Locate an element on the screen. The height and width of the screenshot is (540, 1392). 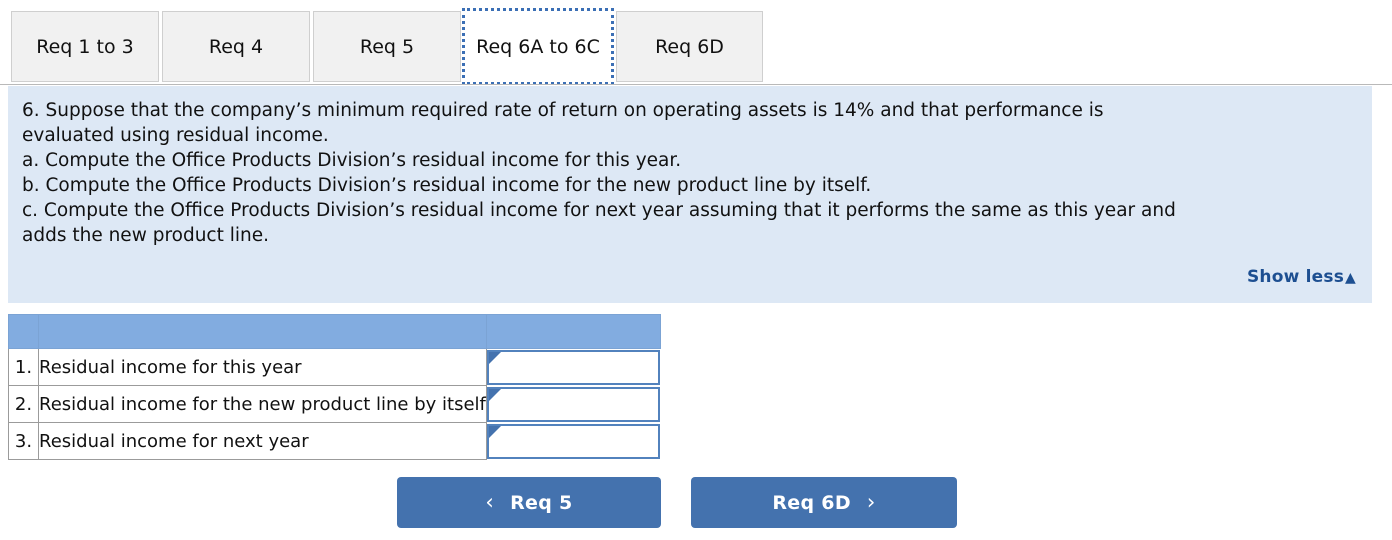
next-req-label: Req 6D is located at coordinates (811, 502).